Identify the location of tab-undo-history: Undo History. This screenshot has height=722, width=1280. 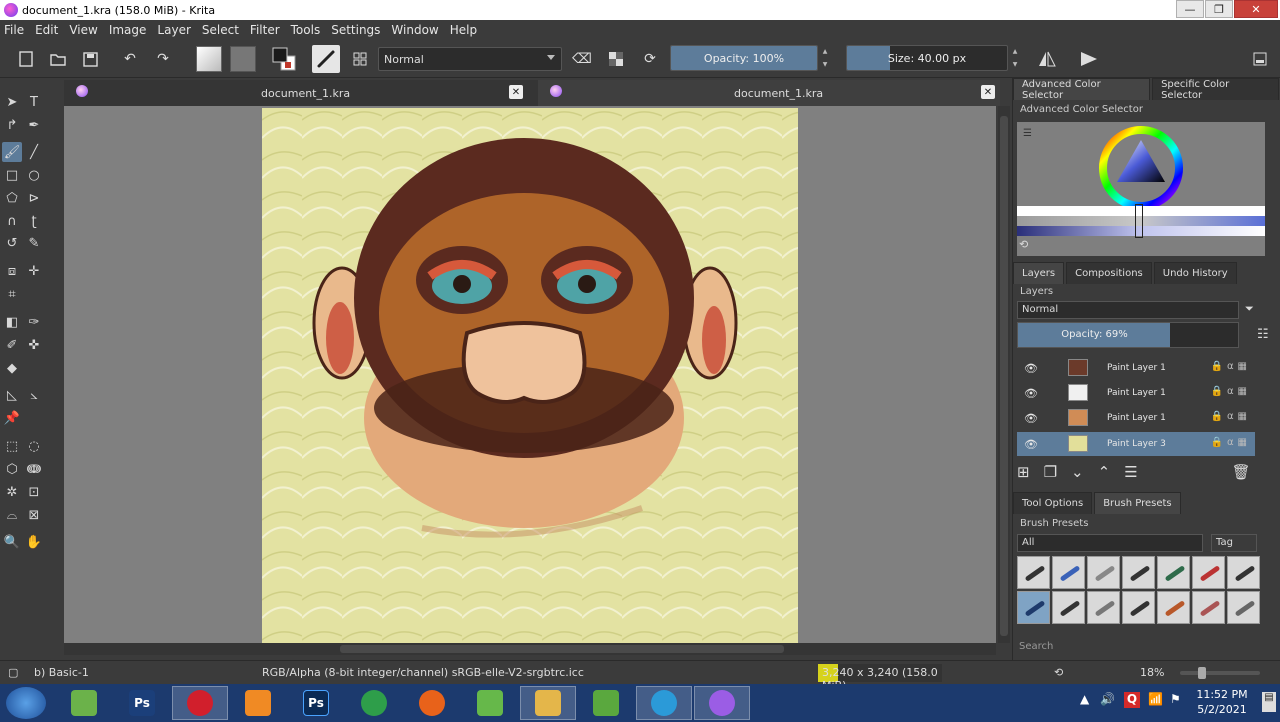
(1195, 273).